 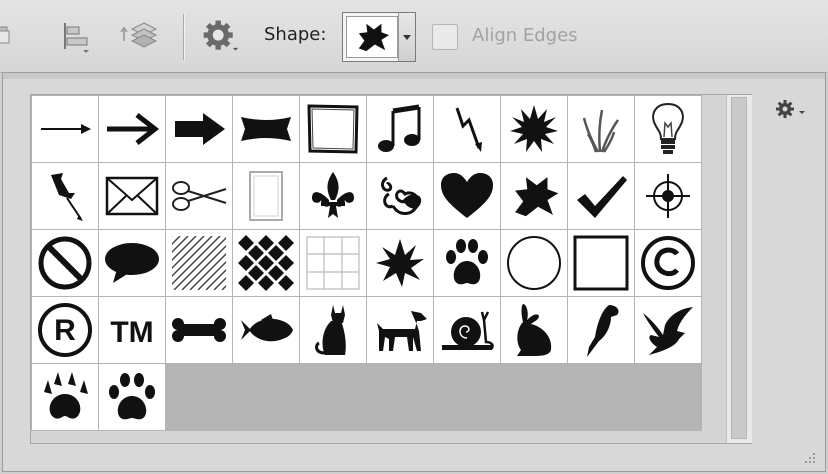 I want to click on music-note-icon, so click(x=399, y=128).